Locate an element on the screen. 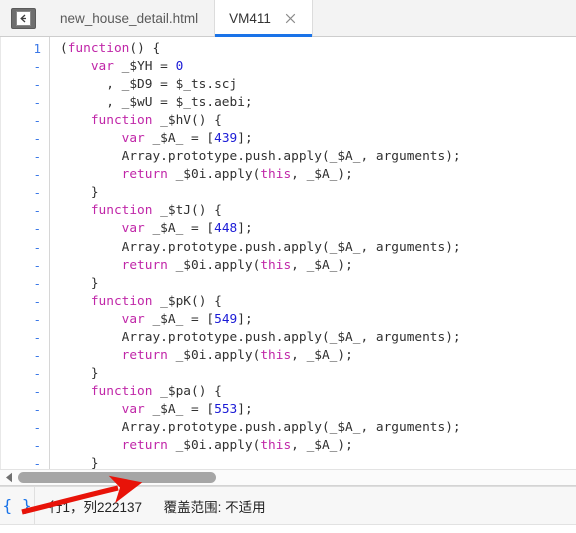  code-token: , _$wU = $_ts.aebi; is located at coordinates (156, 103).